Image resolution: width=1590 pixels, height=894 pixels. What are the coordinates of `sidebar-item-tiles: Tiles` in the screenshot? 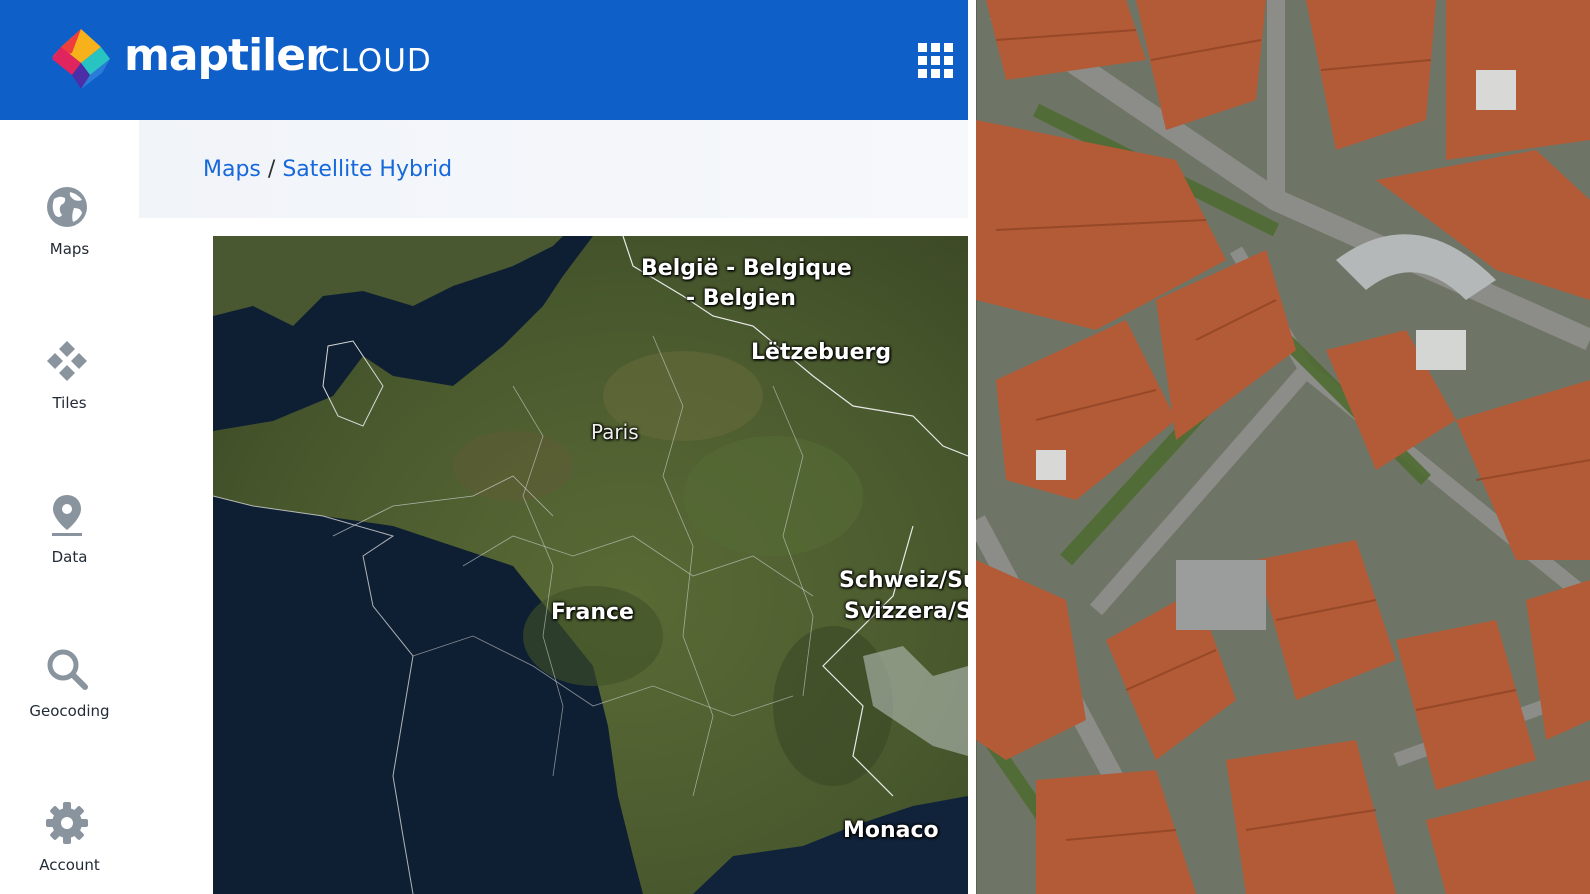 It's located at (69, 395).